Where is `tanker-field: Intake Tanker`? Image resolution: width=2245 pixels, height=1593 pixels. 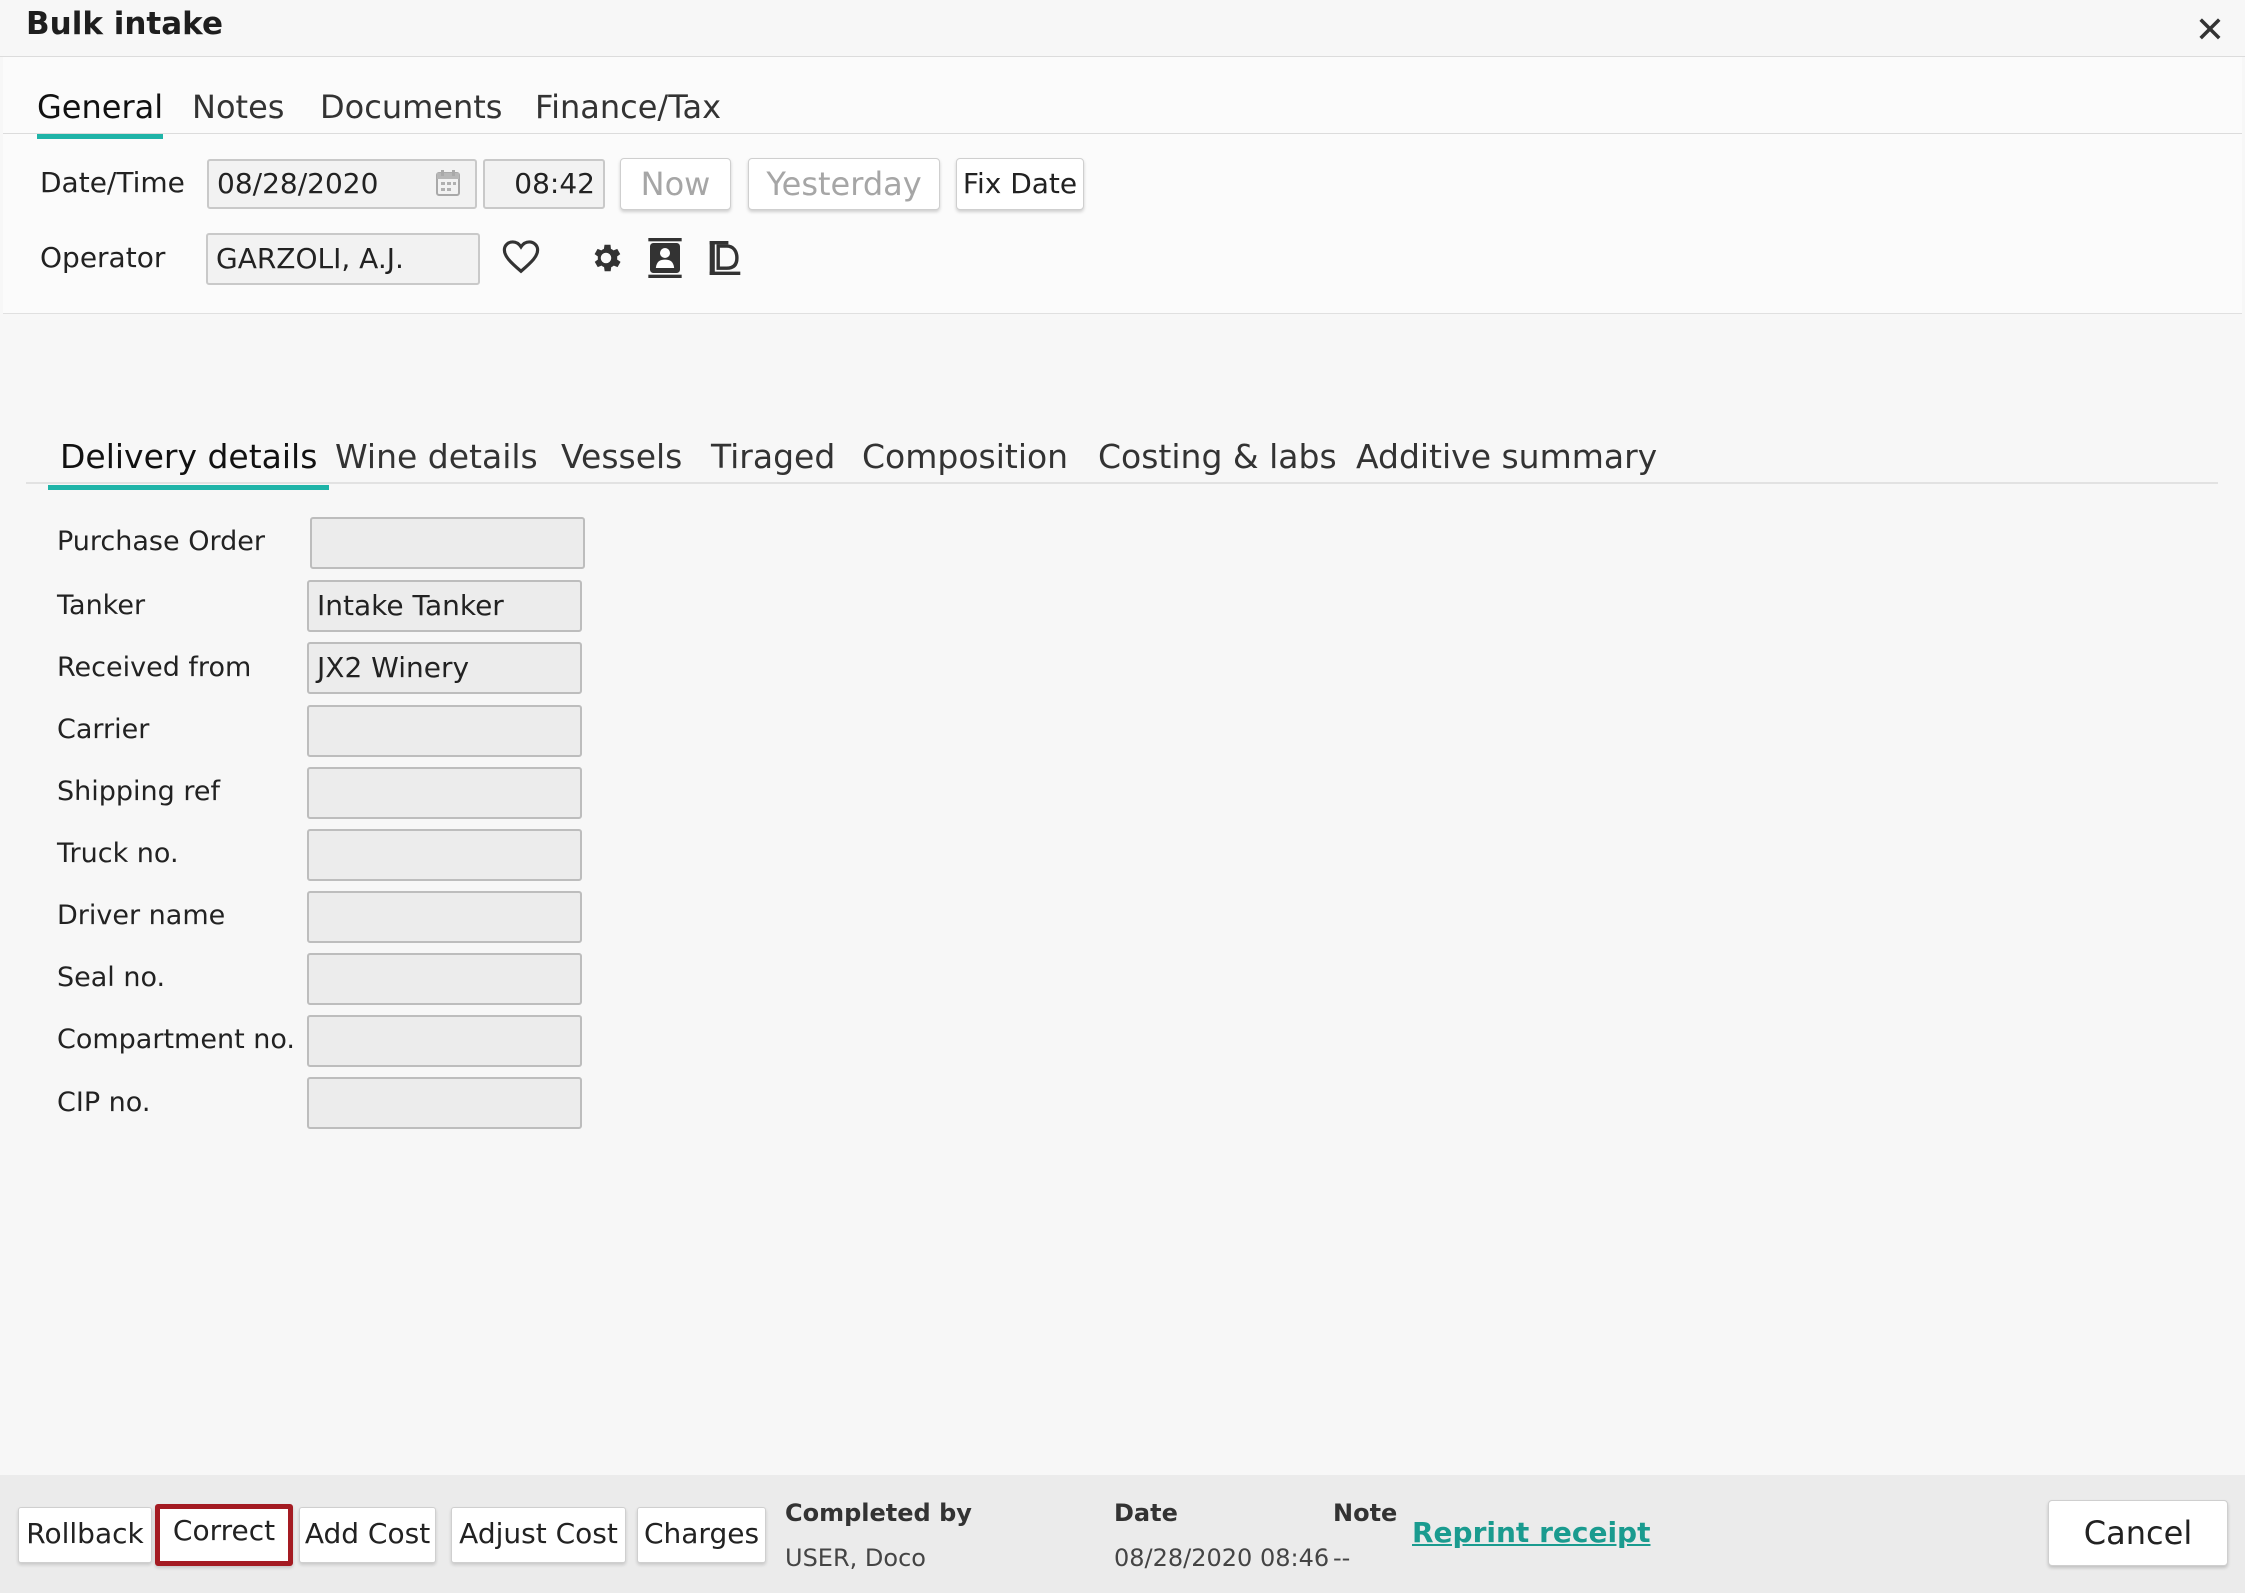 tanker-field: Intake Tanker is located at coordinates (444, 606).